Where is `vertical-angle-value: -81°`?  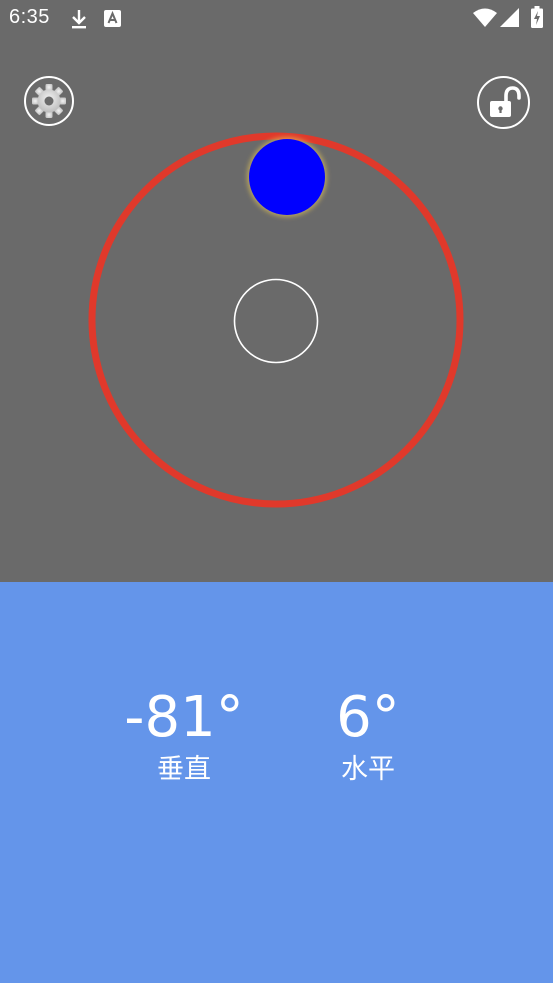
vertical-angle-value: -81° is located at coordinates (184, 717).